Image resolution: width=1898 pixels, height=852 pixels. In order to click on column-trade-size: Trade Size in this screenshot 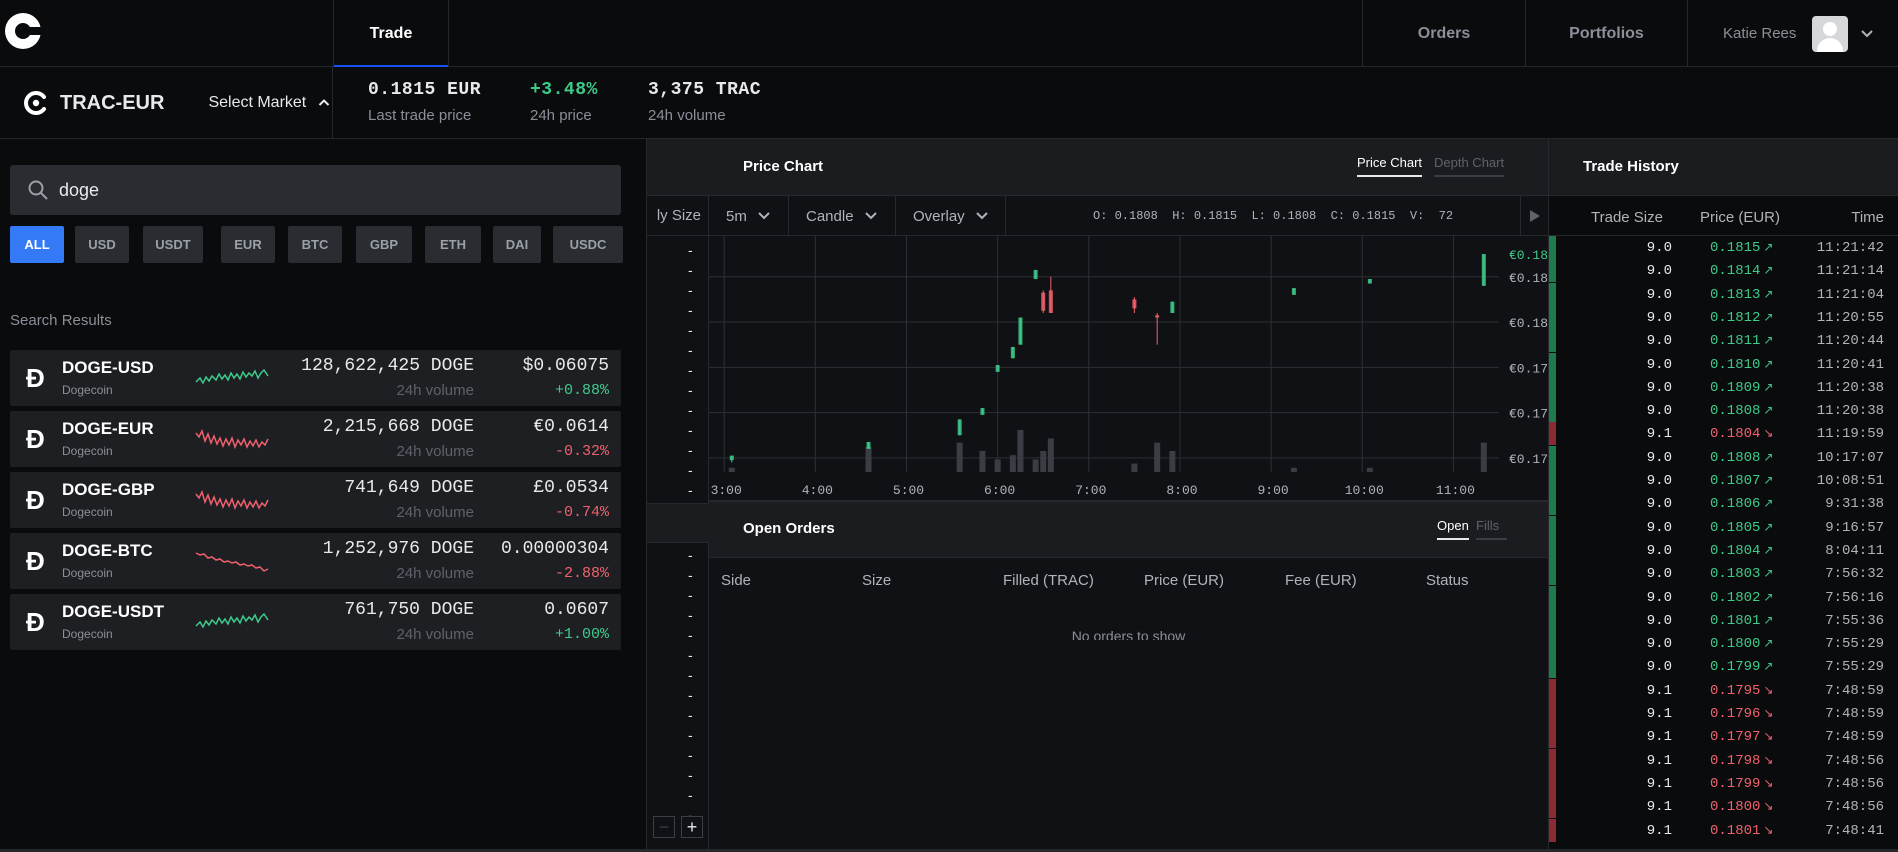, I will do `click(1627, 217)`.